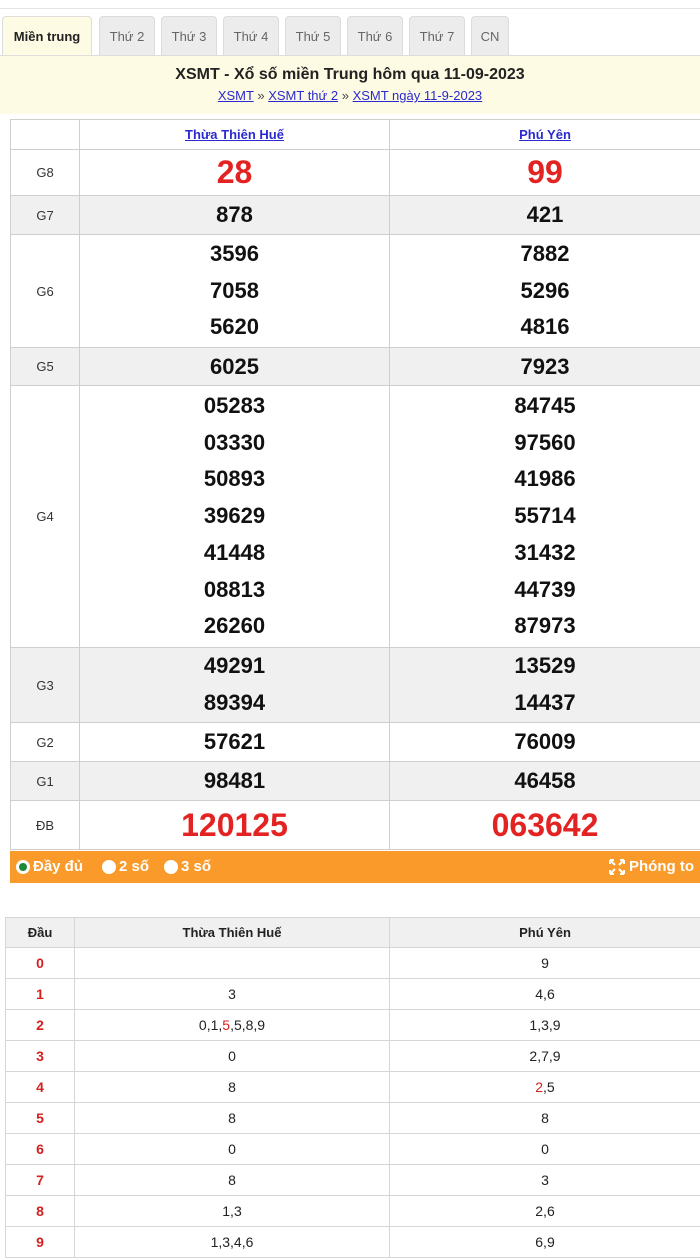 The width and height of the screenshot is (700, 1259). What do you see at coordinates (251, 36) in the screenshot?
I see `tab-thu-4: Thứ 4` at bounding box center [251, 36].